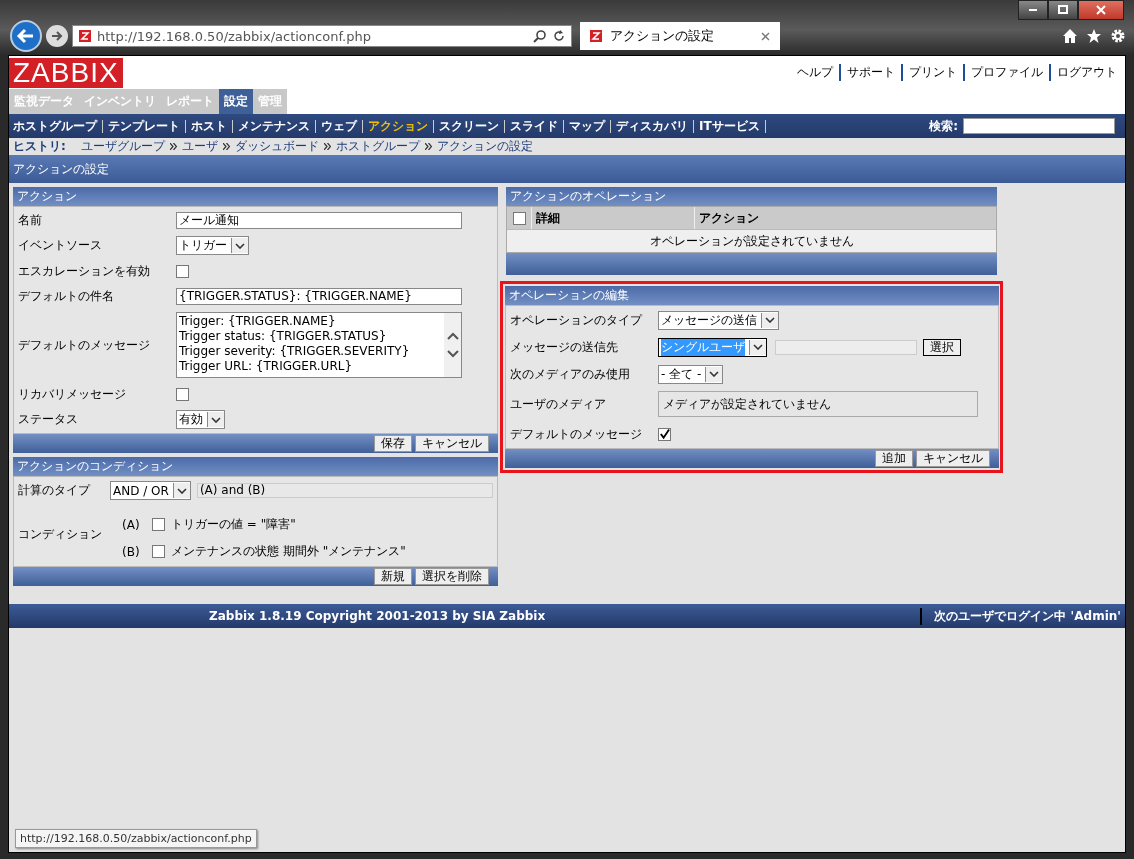  What do you see at coordinates (452, 576) in the screenshot?
I see `form-button: 選択を削除` at bounding box center [452, 576].